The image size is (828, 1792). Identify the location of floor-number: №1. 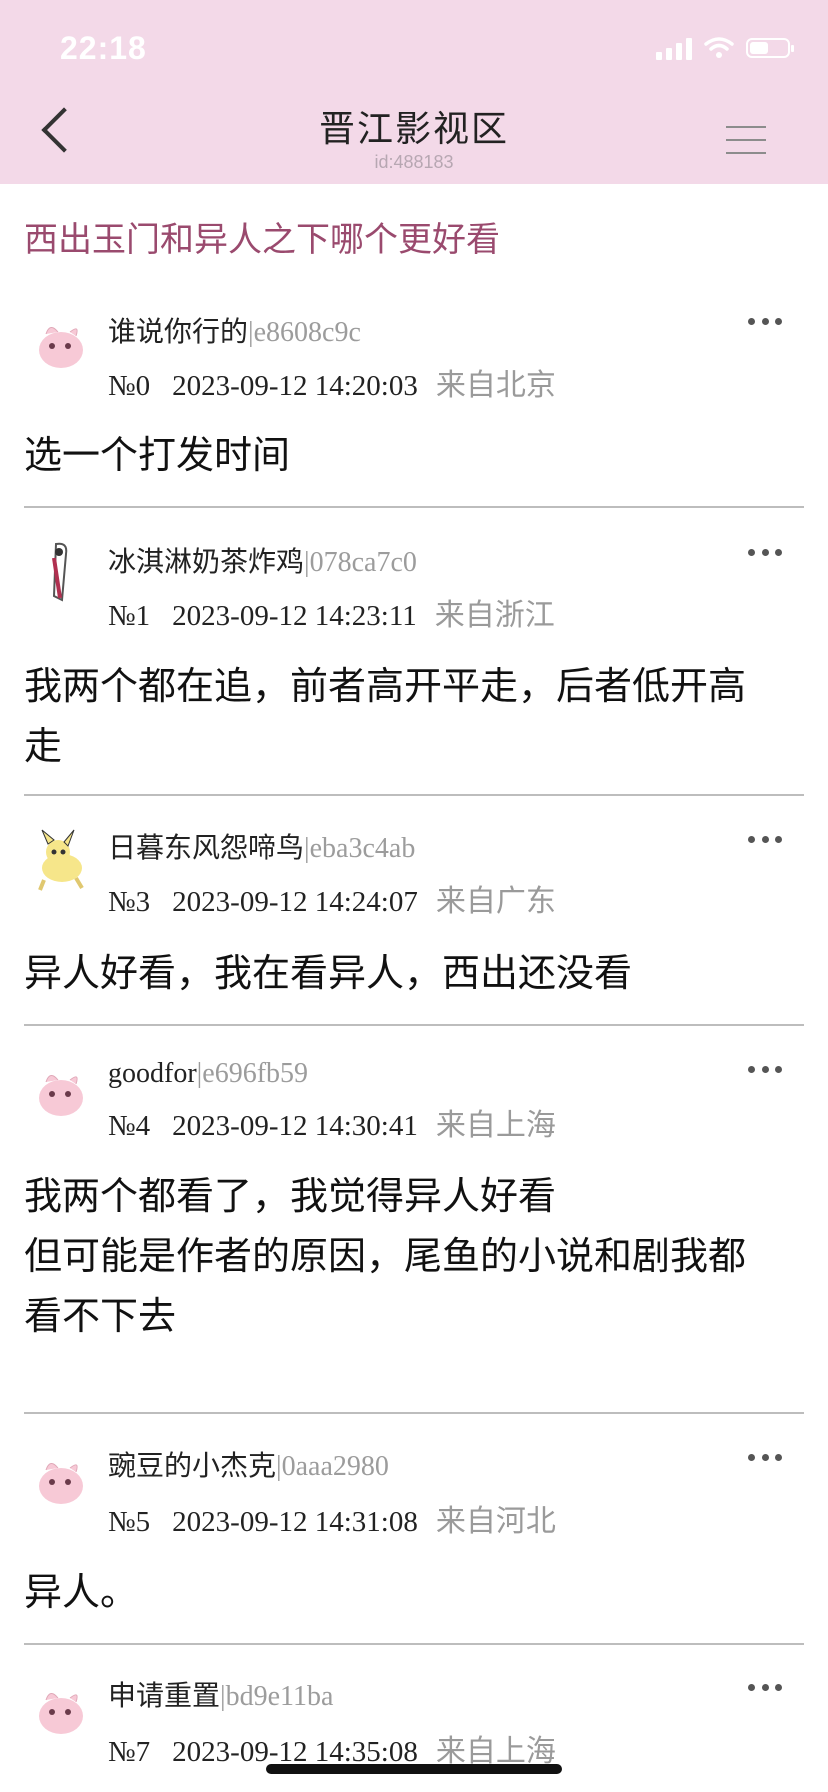
(129, 616).